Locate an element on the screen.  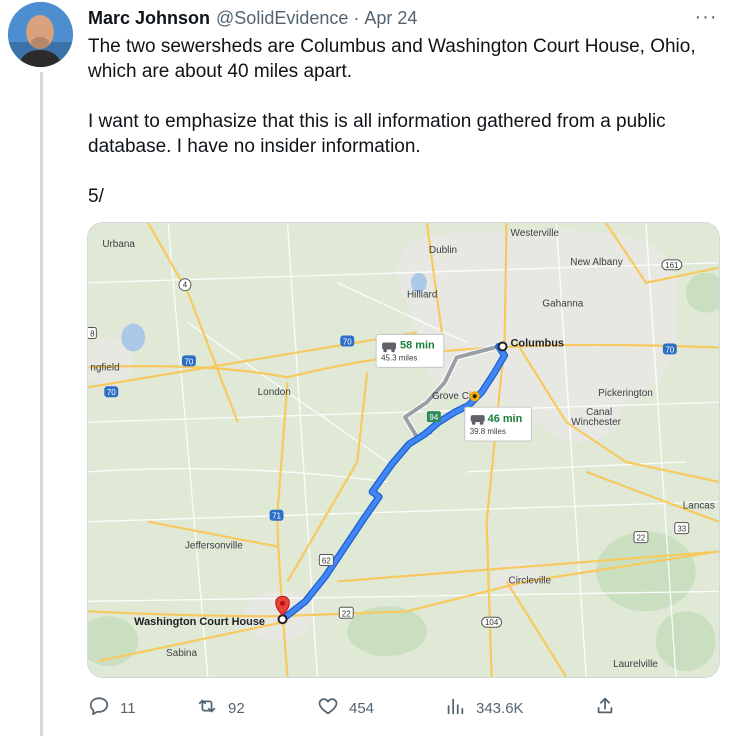
svg-text: 62 is located at coordinates (326, 561).